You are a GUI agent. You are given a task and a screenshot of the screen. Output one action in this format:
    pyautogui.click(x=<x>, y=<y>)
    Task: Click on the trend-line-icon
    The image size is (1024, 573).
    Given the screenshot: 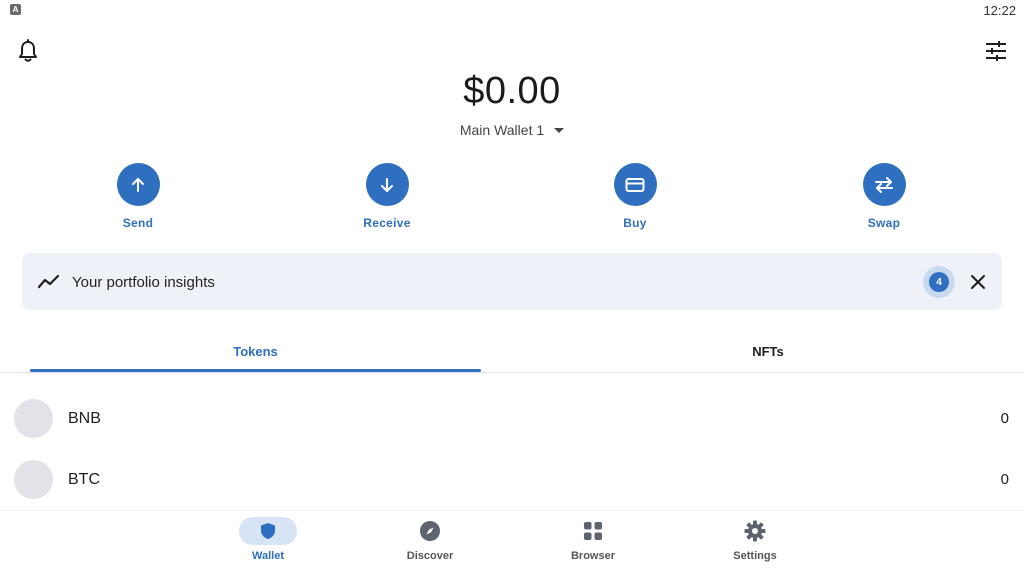 What is the action you would take?
    pyautogui.click(x=49, y=282)
    